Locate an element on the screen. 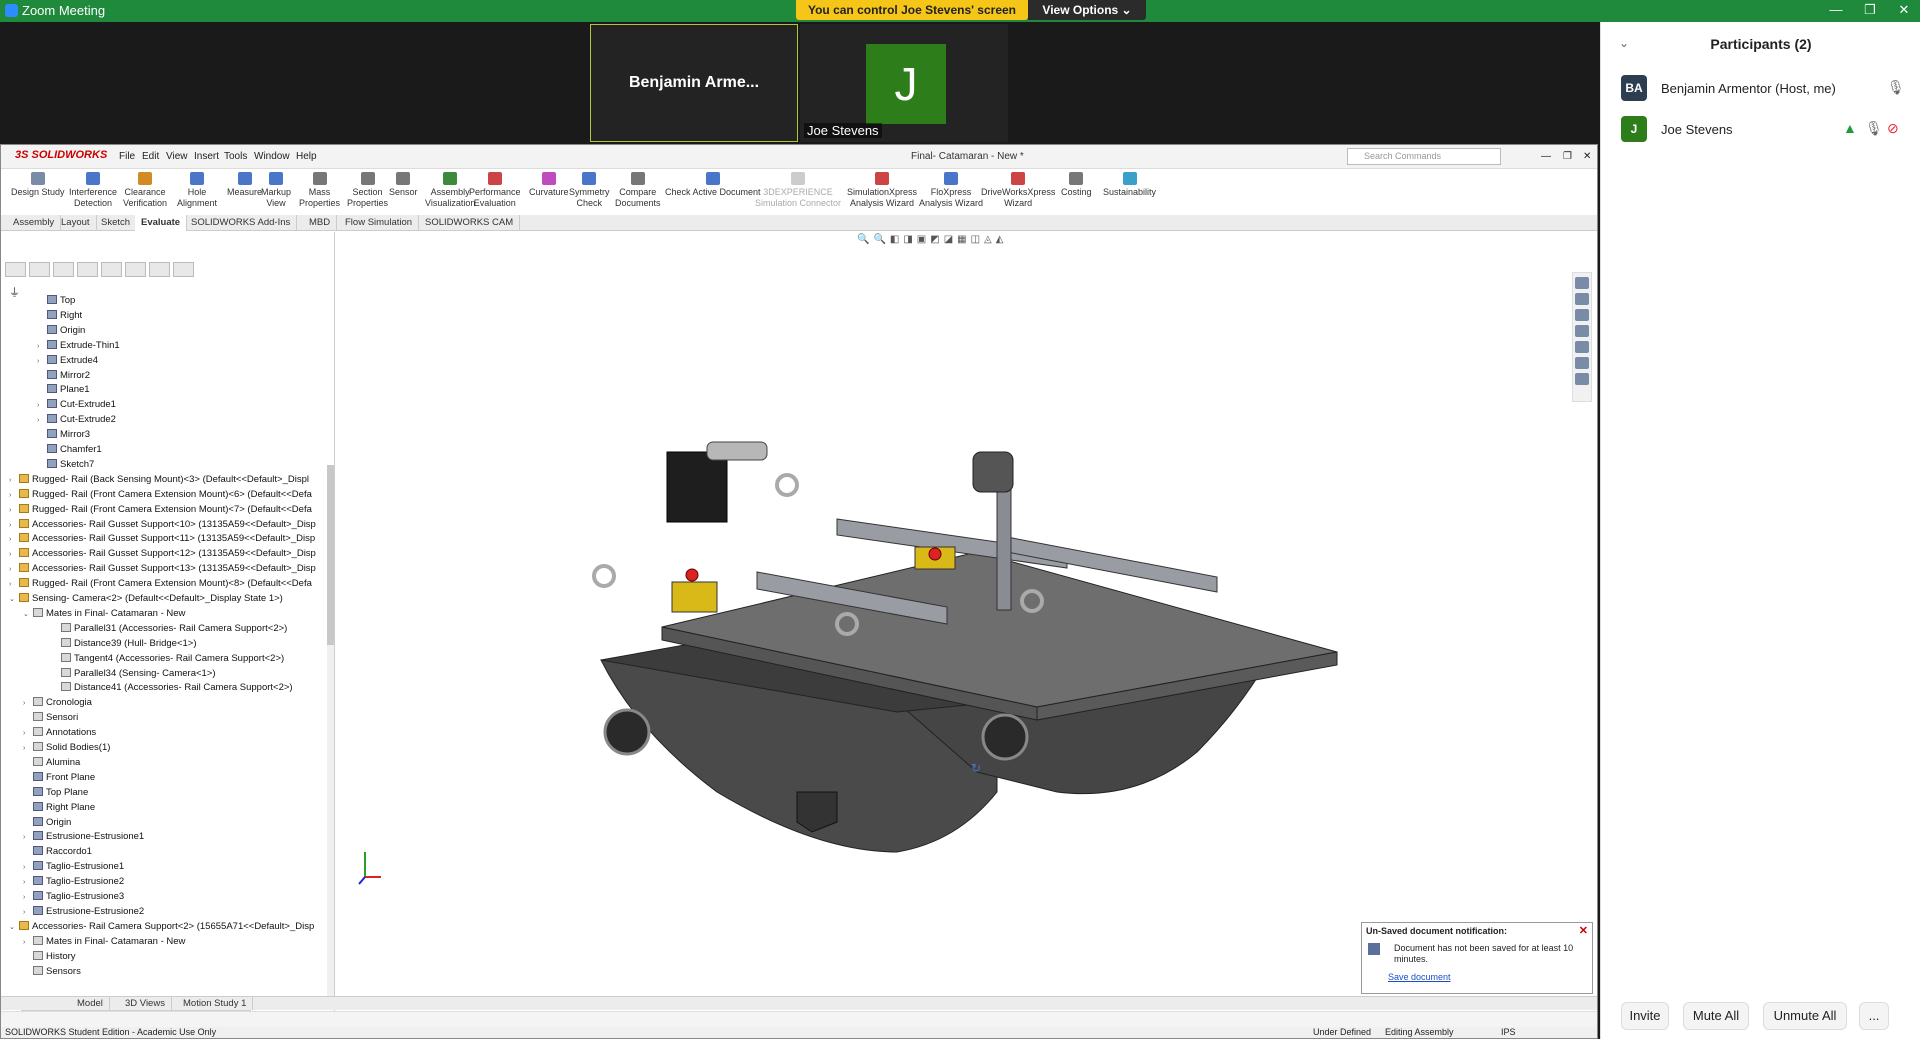 Image resolution: width=1920 pixels, height=1039 pixels. ribbon-button: Hole Alignment is located at coordinates (197, 190).